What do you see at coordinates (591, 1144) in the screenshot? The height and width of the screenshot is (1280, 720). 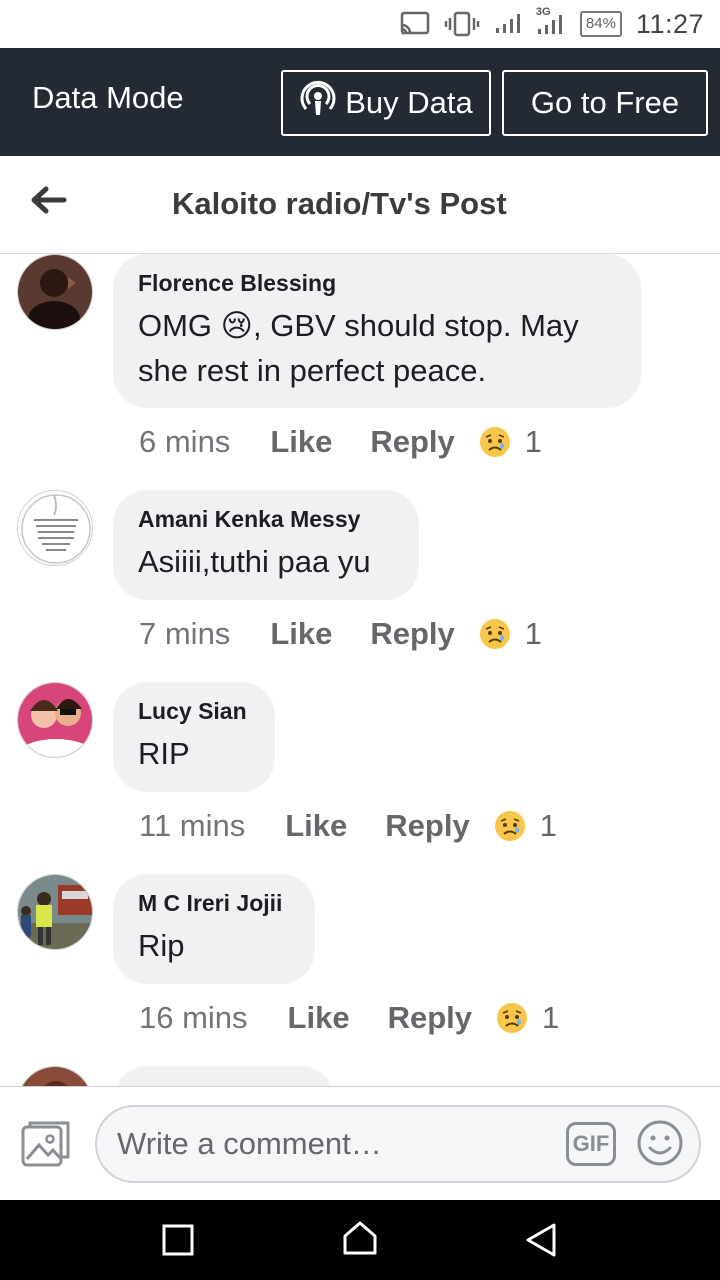 I see `gif-icon: GIF` at bounding box center [591, 1144].